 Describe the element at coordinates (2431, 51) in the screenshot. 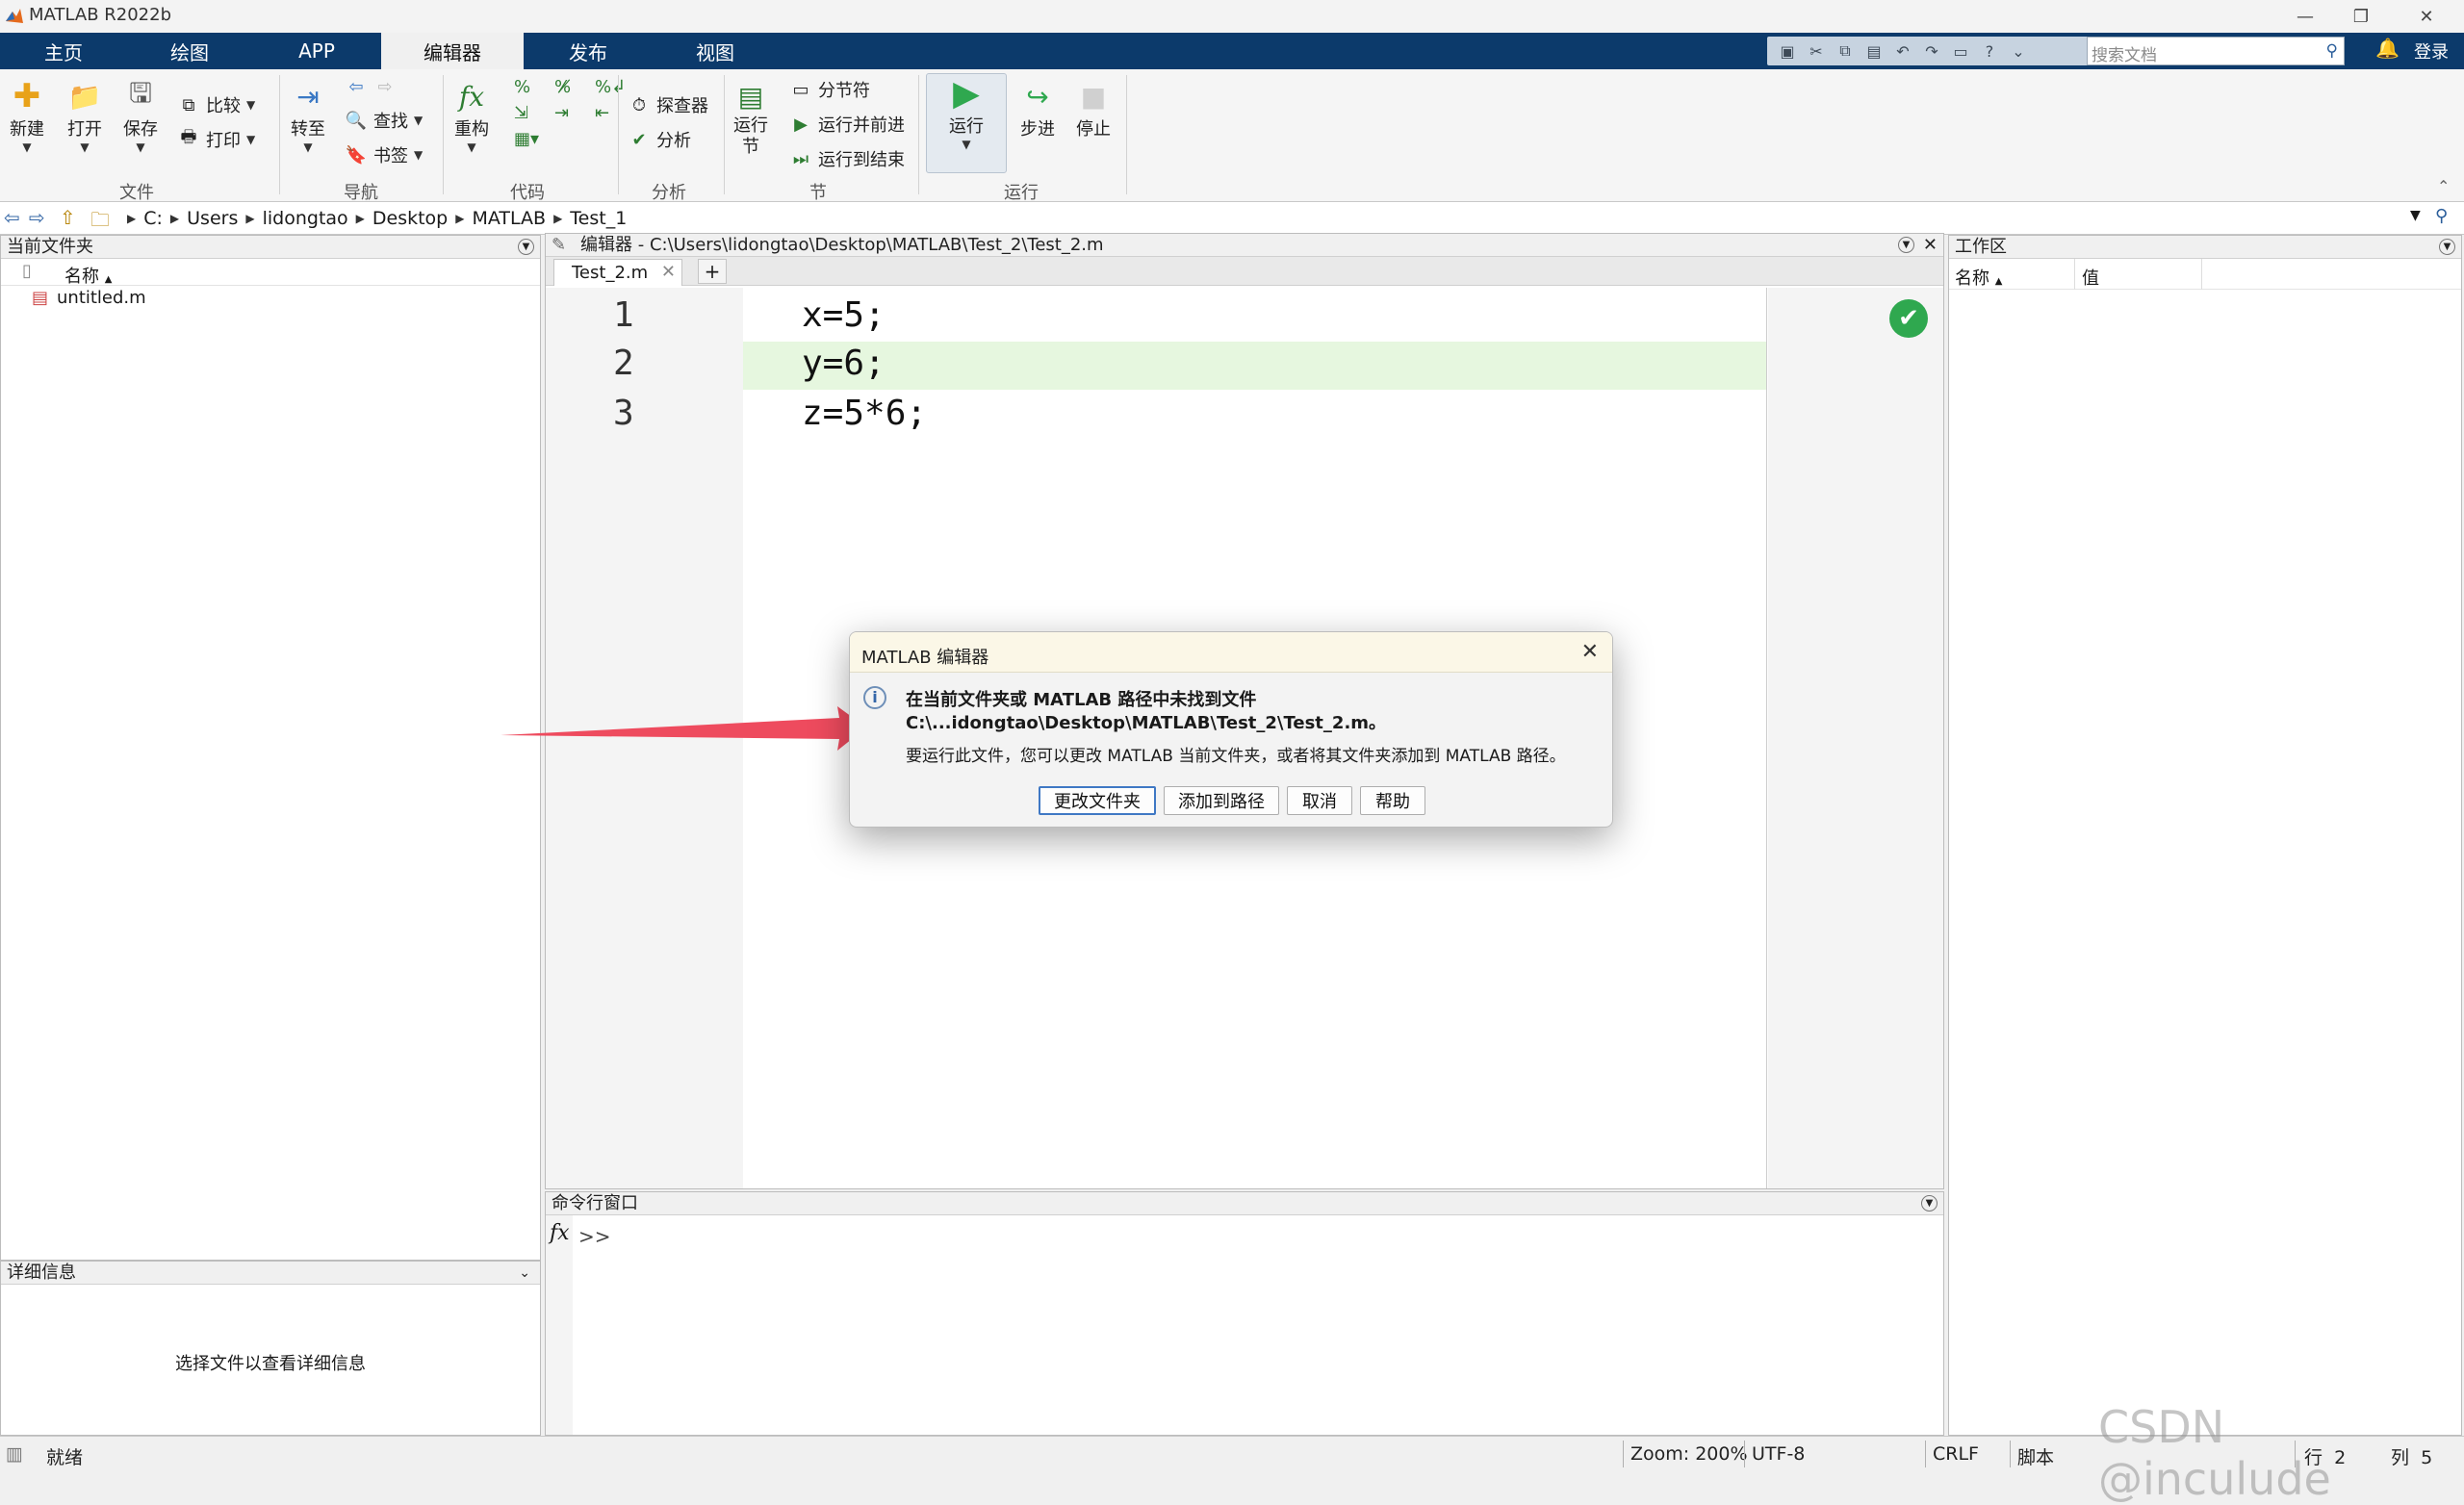

I see `login-link: 登录` at that location.